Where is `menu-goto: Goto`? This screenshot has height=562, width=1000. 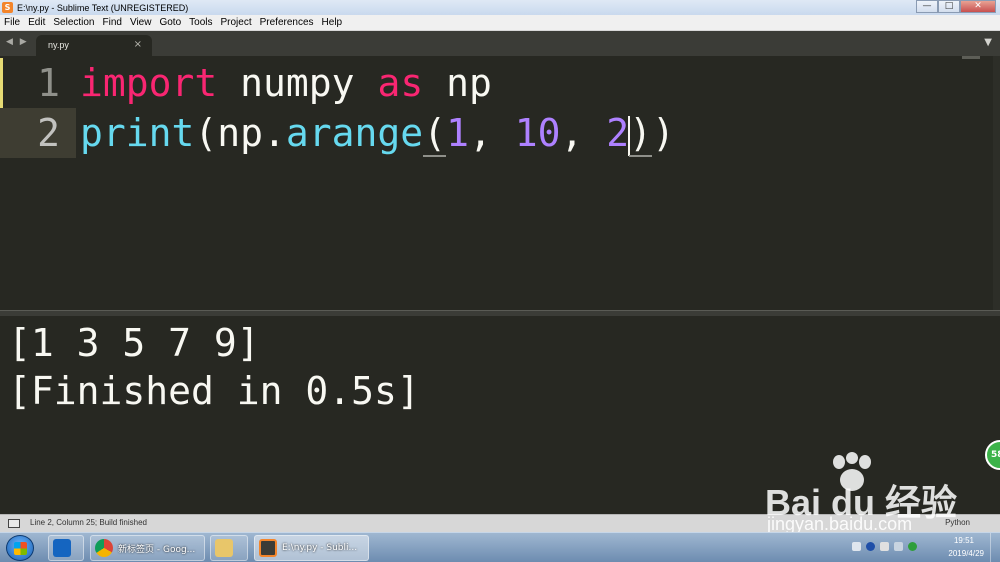
menu-goto: Goto is located at coordinates (170, 22).